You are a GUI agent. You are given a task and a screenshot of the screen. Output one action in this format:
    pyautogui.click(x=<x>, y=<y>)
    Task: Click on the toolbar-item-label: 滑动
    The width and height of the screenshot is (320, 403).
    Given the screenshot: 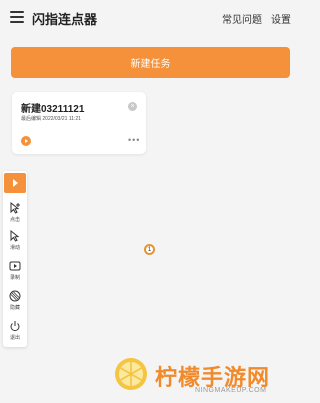 What is the action you would take?
    pyautogui.click(x=14, y=248)
    